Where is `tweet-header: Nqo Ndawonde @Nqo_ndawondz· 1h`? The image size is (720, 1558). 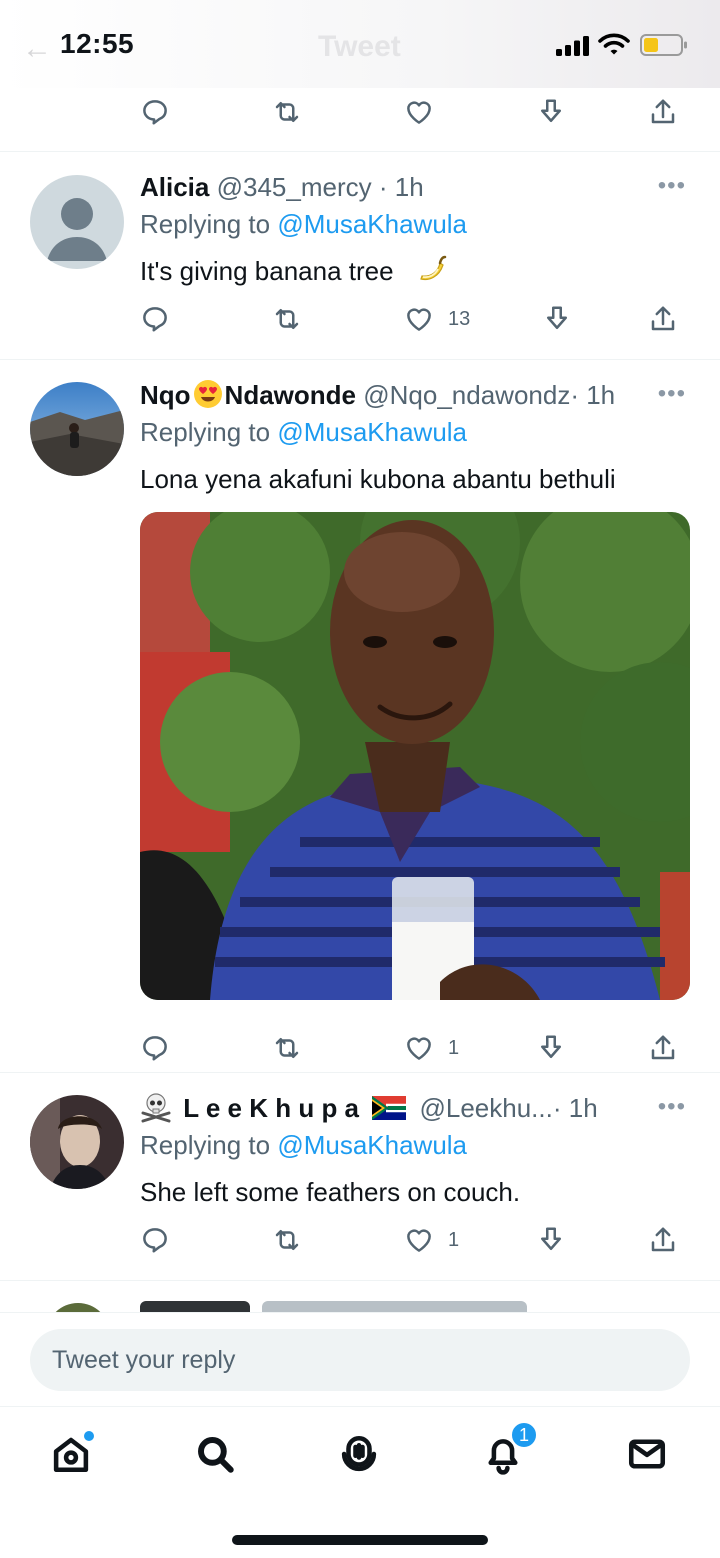
tweet-header: Nqo Ndawonde @Nqo_ndawondz· 1h is located at coordinates (377, 395).